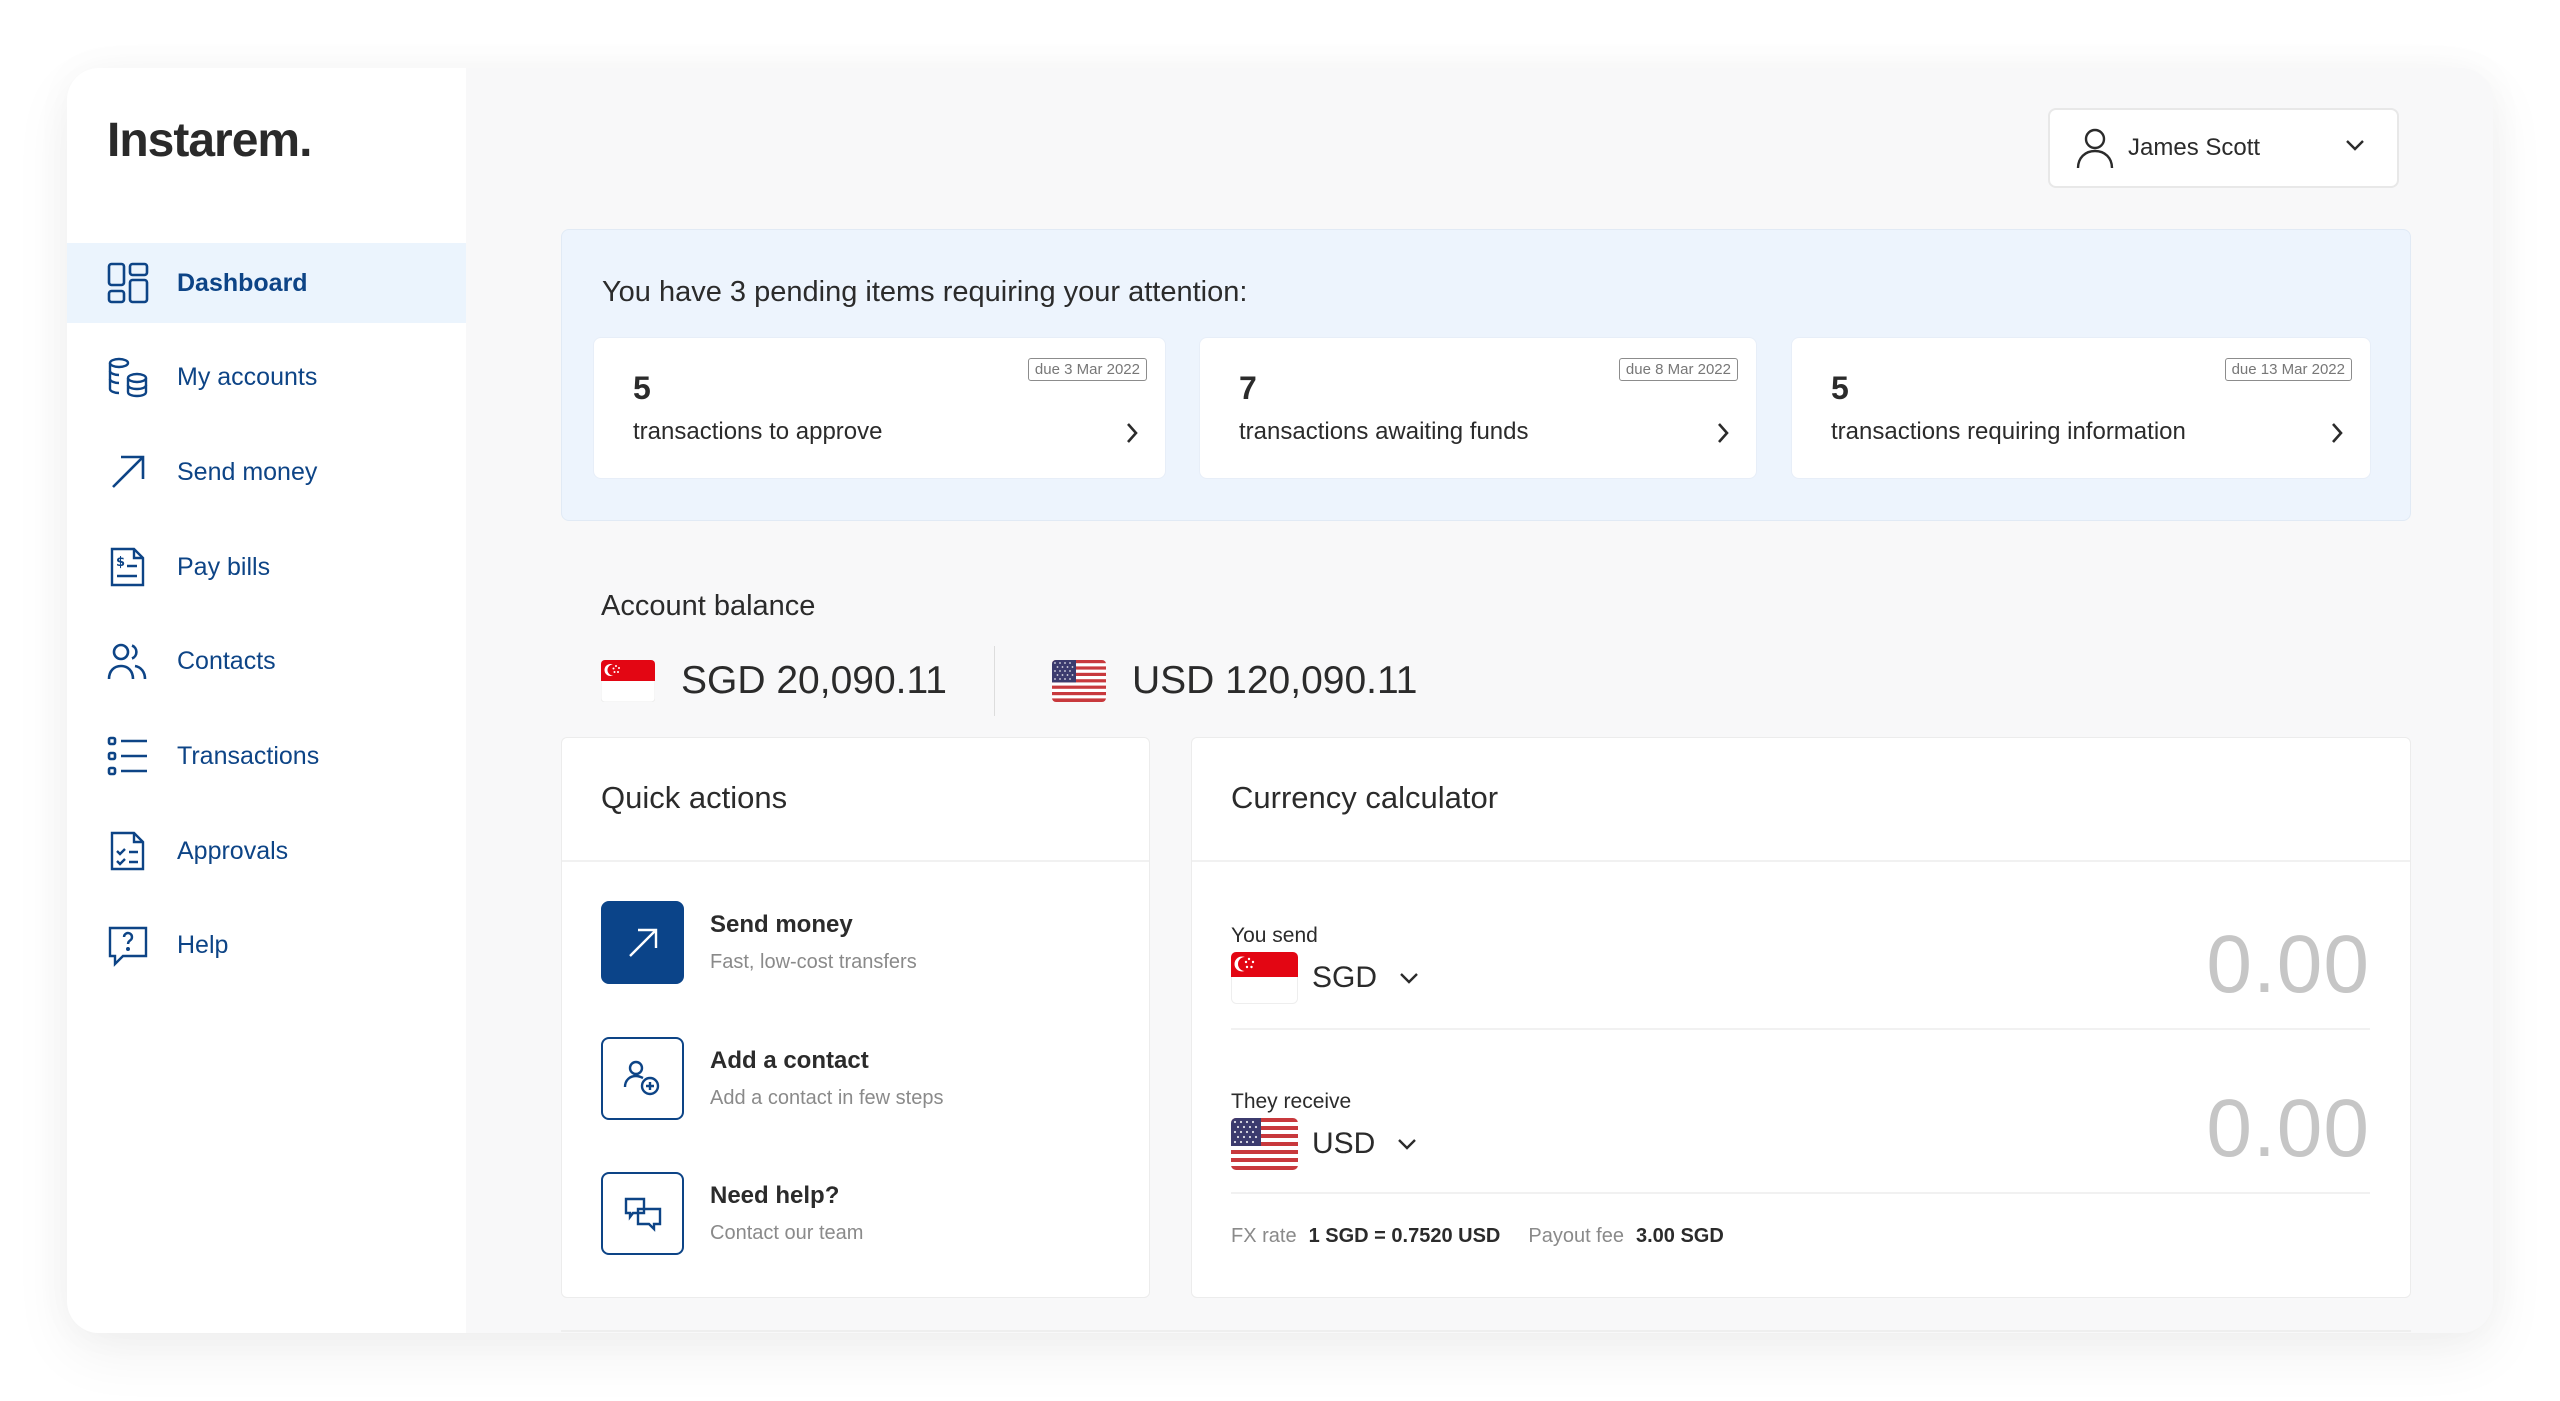  Describe the element at coordinates (855, 800) in the screenshot. I see `quick-actions-header: Quick actions` at that location.